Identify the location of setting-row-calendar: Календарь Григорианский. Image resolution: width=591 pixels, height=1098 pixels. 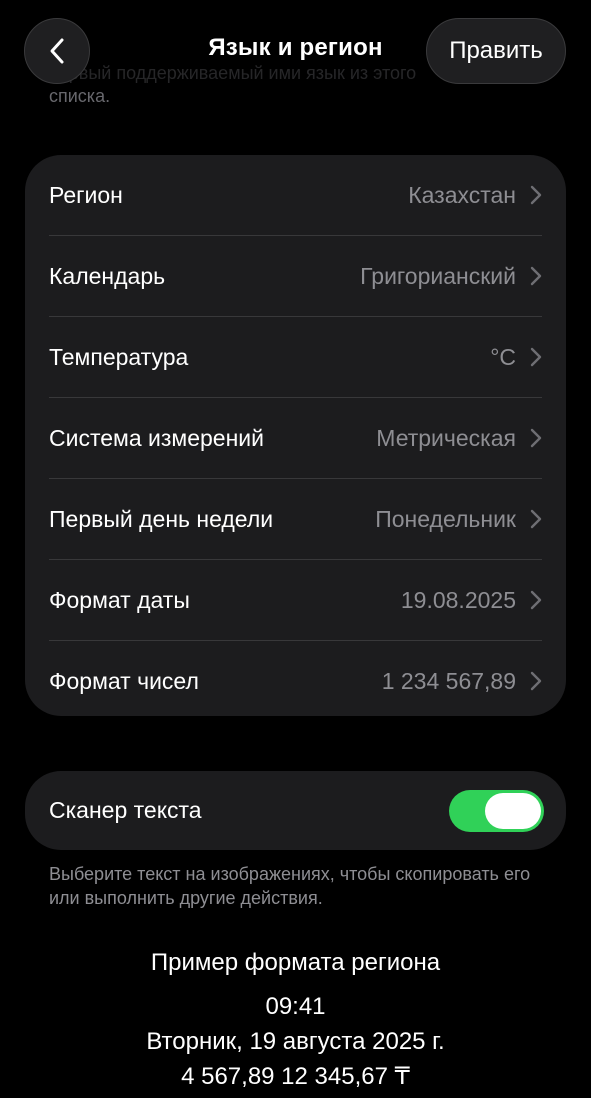
(295, 276).